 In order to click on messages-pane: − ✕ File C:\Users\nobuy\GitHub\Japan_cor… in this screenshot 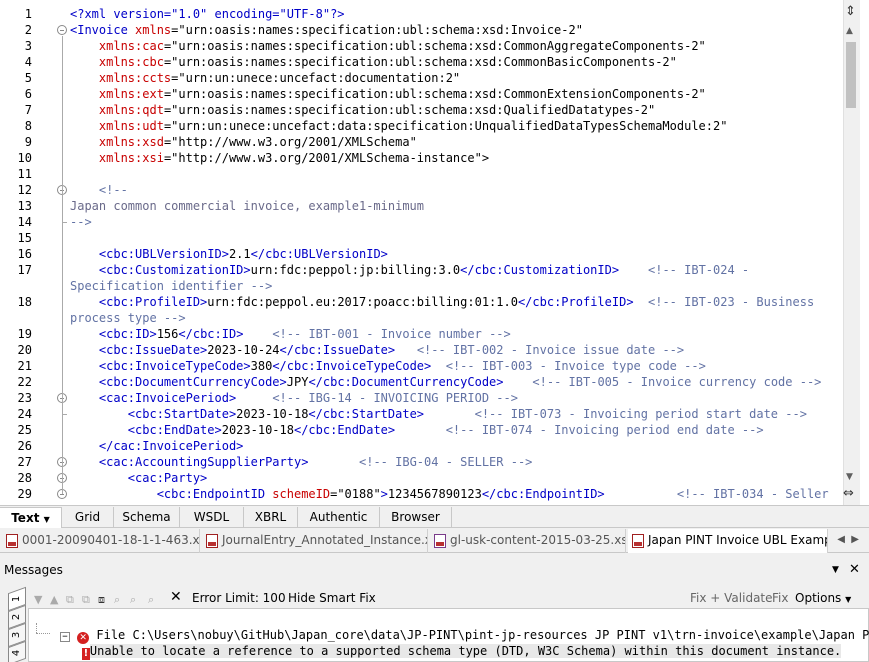, I will do `click(448, 635)`.